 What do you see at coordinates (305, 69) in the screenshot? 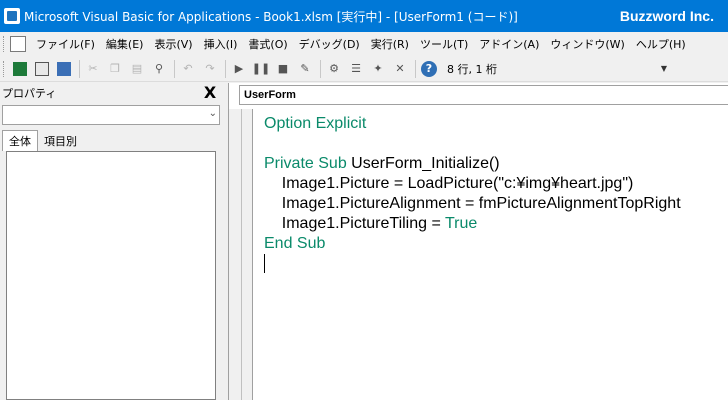
I see `design-mode-icon: ✎` at bounding box center [305, 69].